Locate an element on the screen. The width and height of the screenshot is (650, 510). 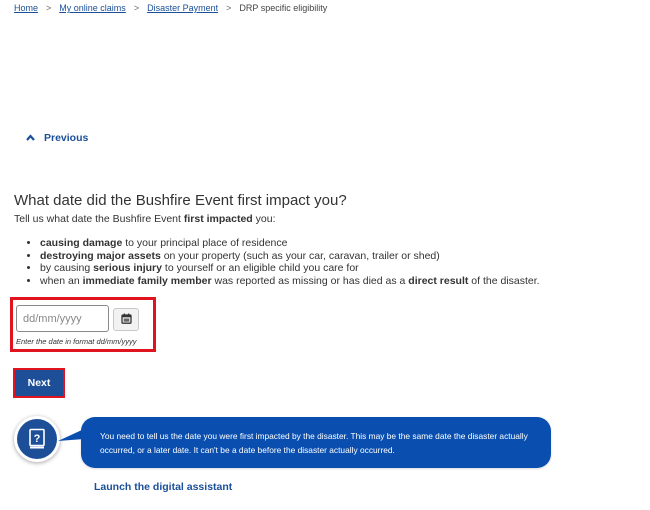
list-text: to your principal place of residence is located at coordinates (205, 243).